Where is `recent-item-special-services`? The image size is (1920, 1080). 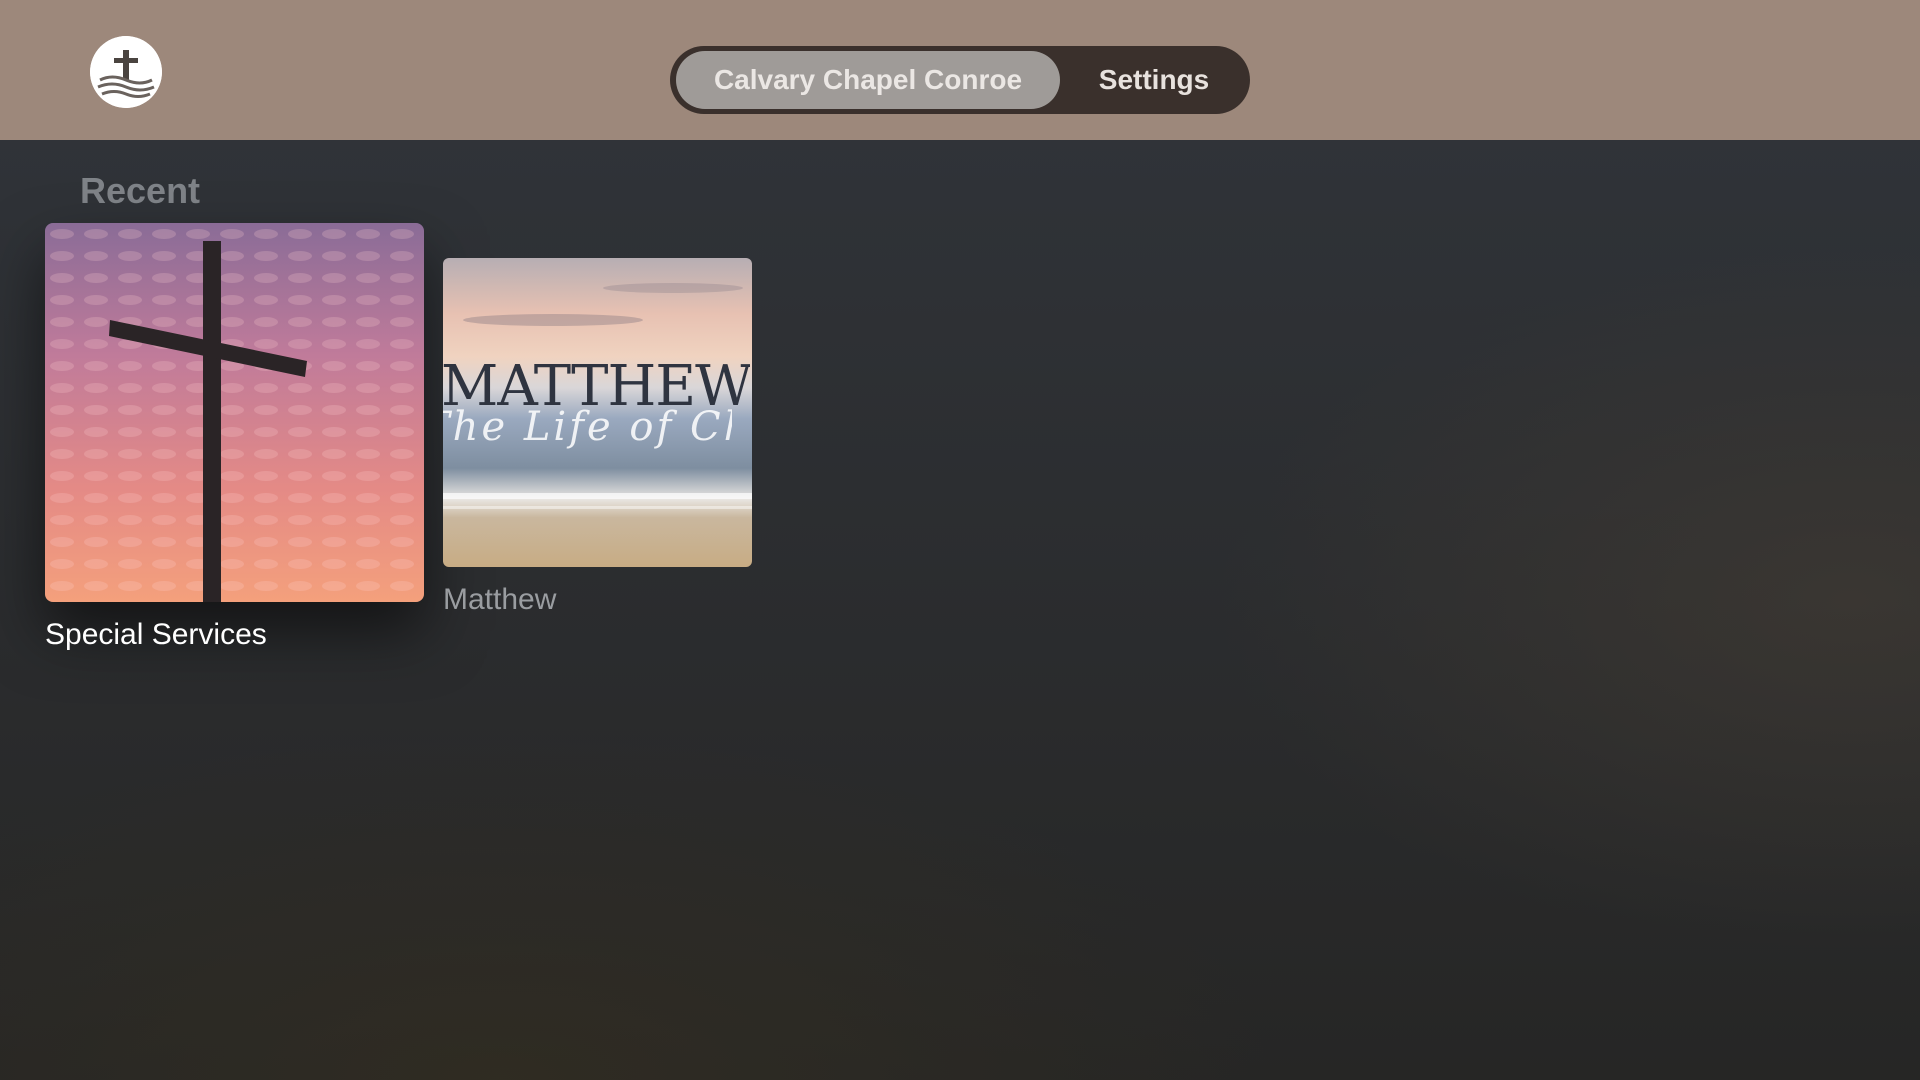
recent-item-special-services is located at coordinates (234, 412).